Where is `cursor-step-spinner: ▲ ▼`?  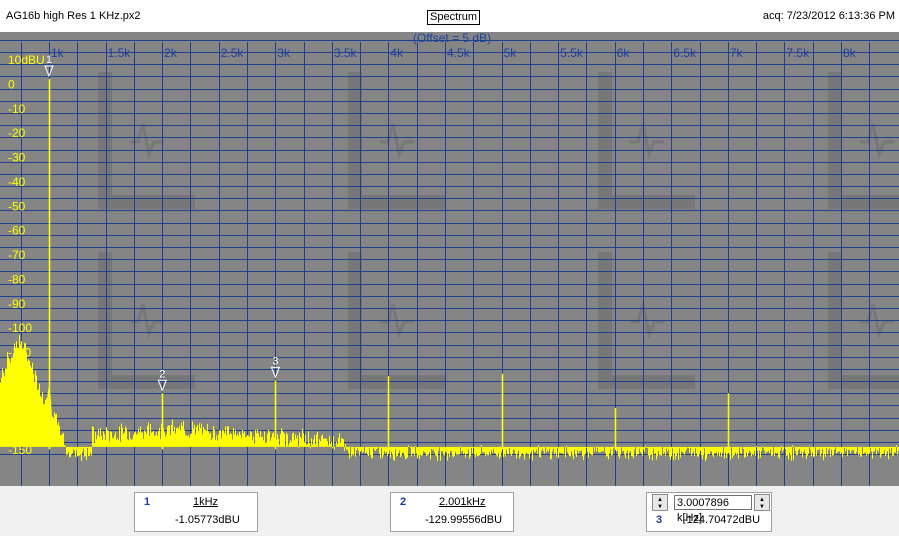 cursor-step-spinner: ▲ ▼ is located at coordinates (660, 502).